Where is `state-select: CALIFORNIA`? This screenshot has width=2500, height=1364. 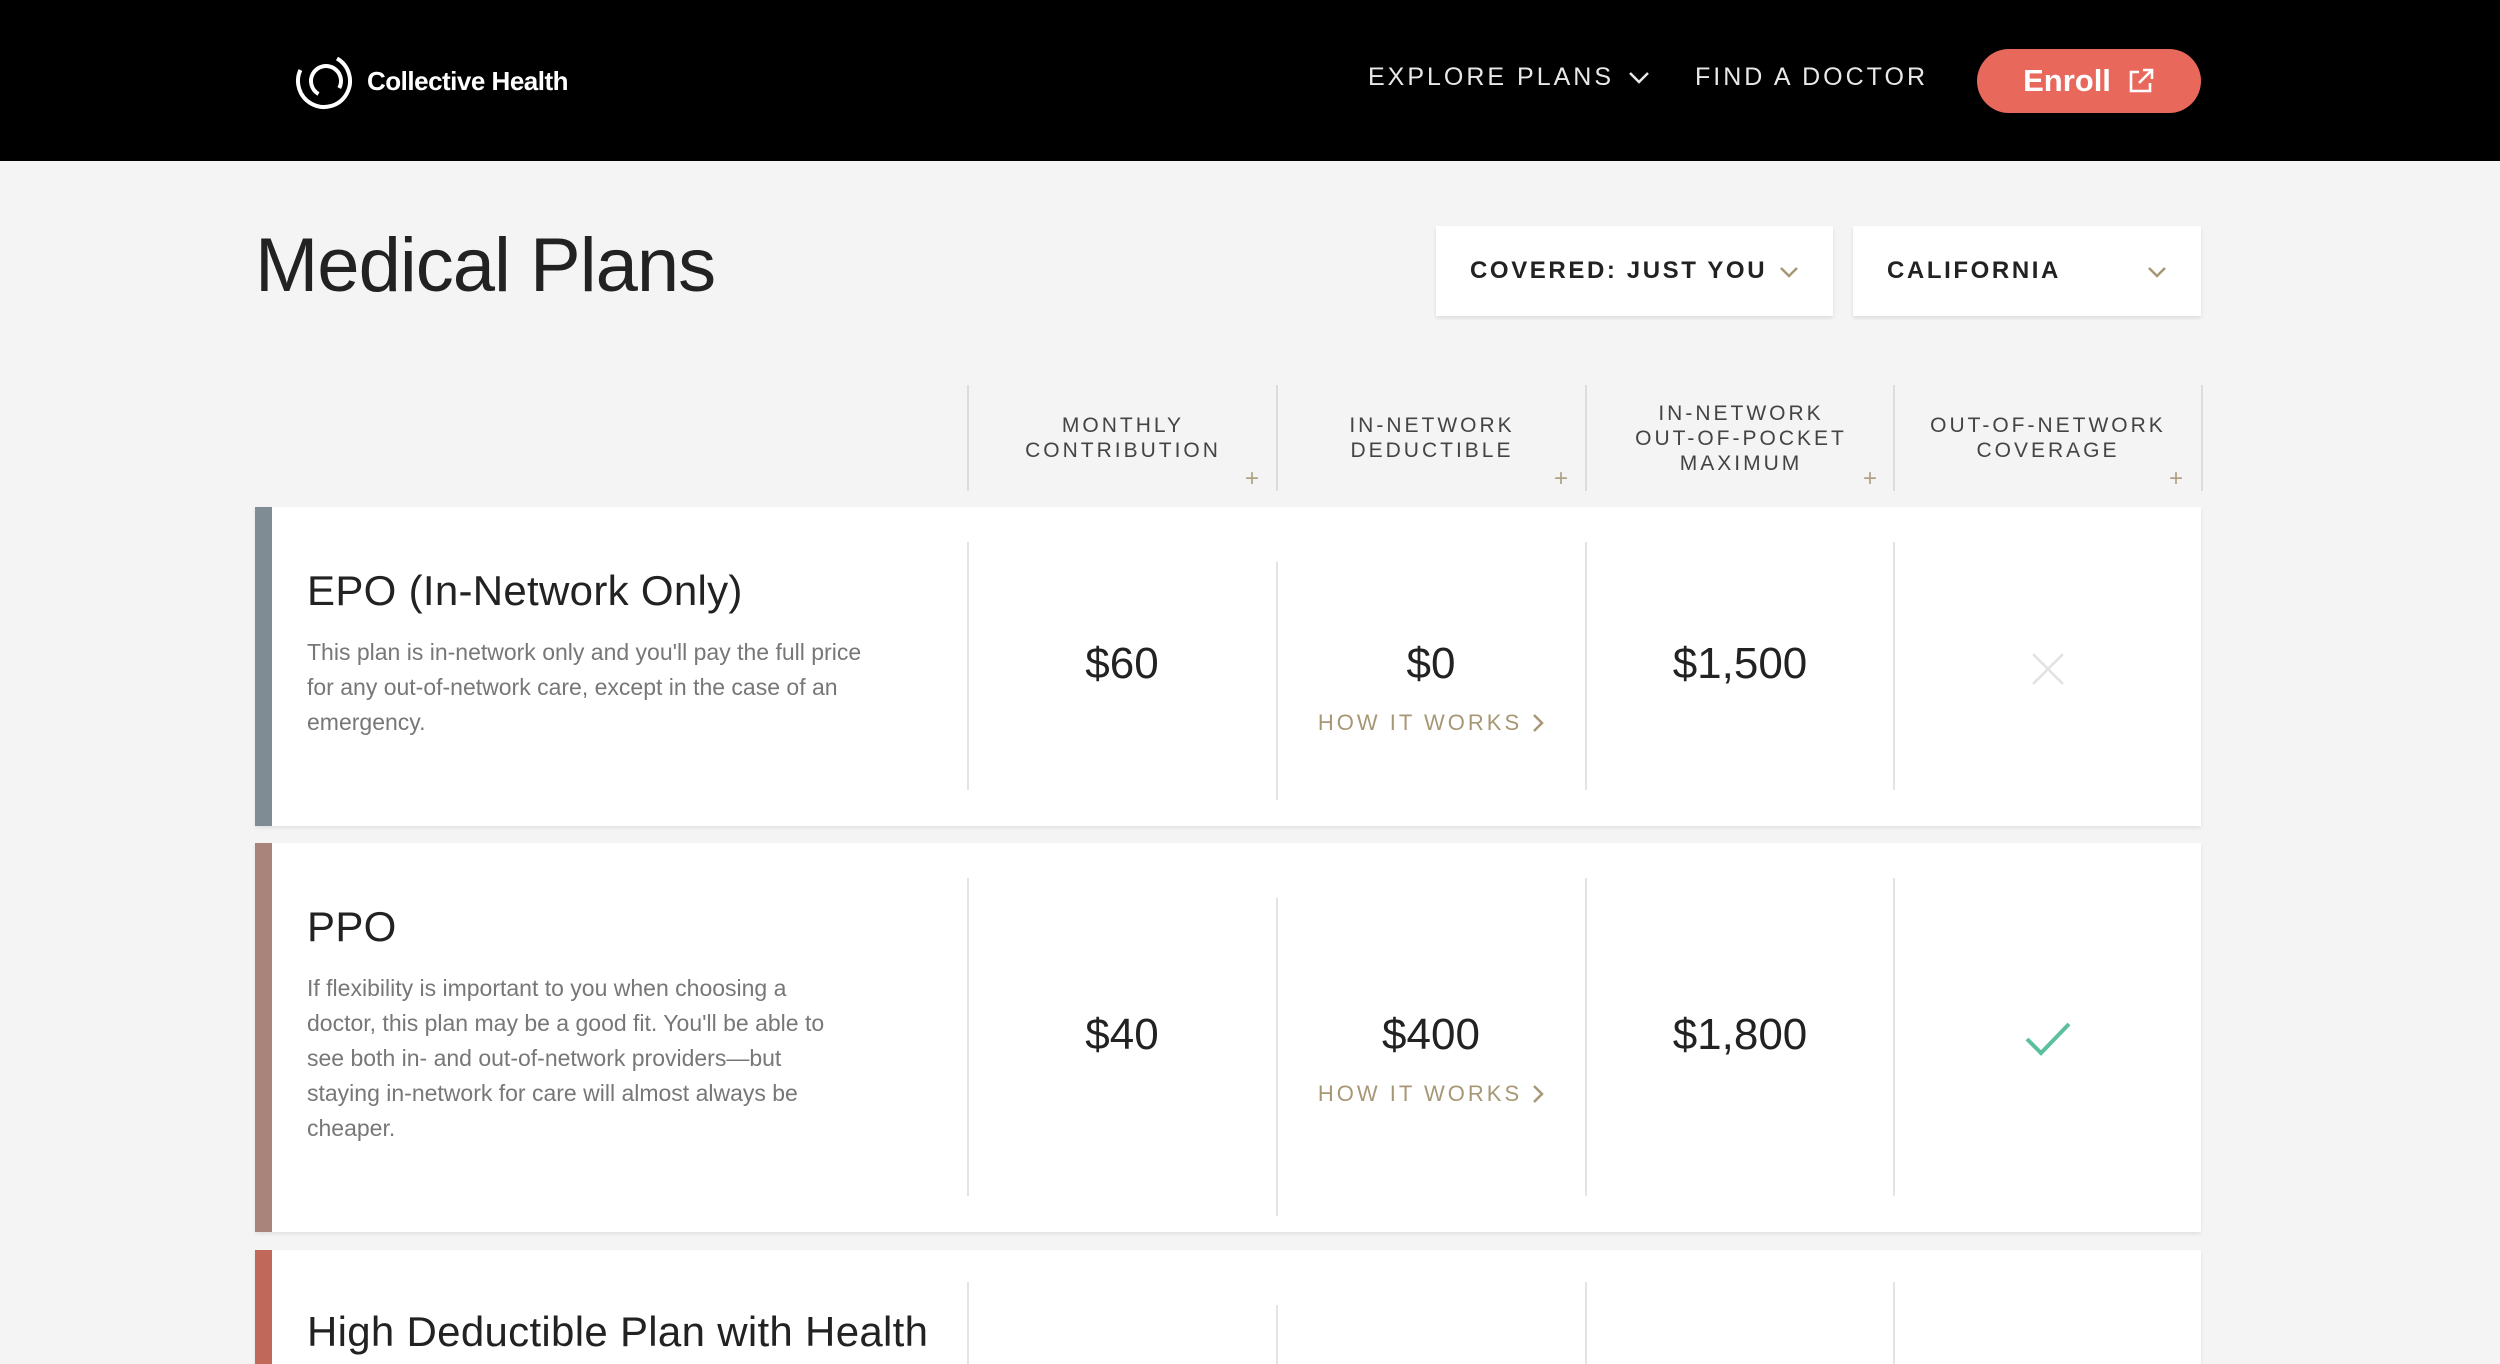
state-select: CALIFORNIA is located at coordinates (2027, 271).